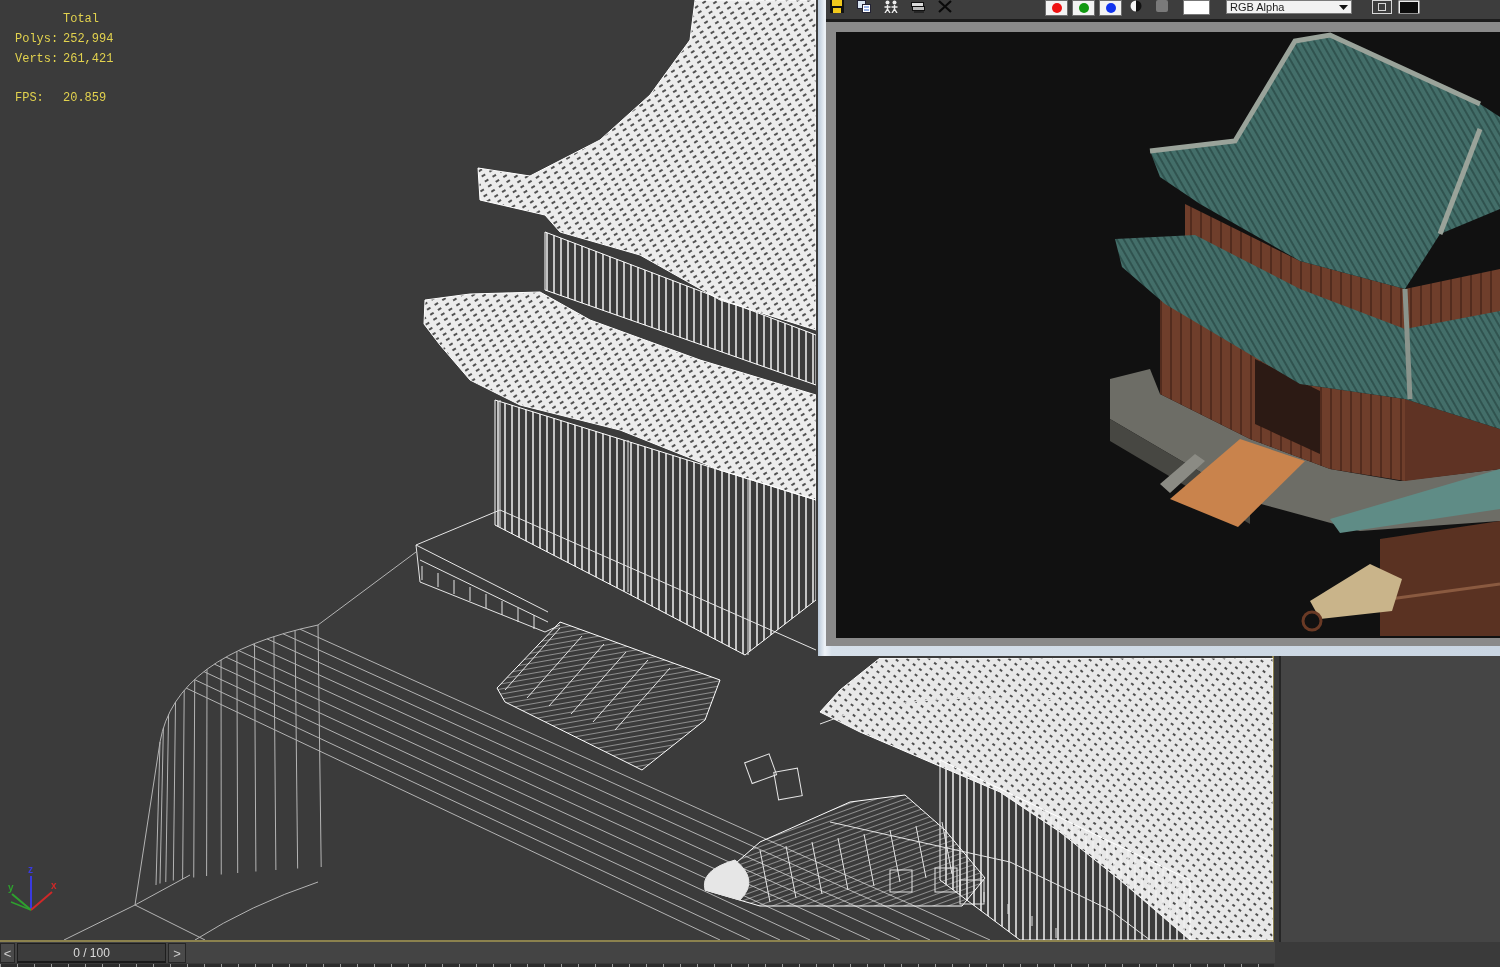  Describe the element at coordinates (1409, 7) in the screenshot. I see `filled-square-icon` at that location.